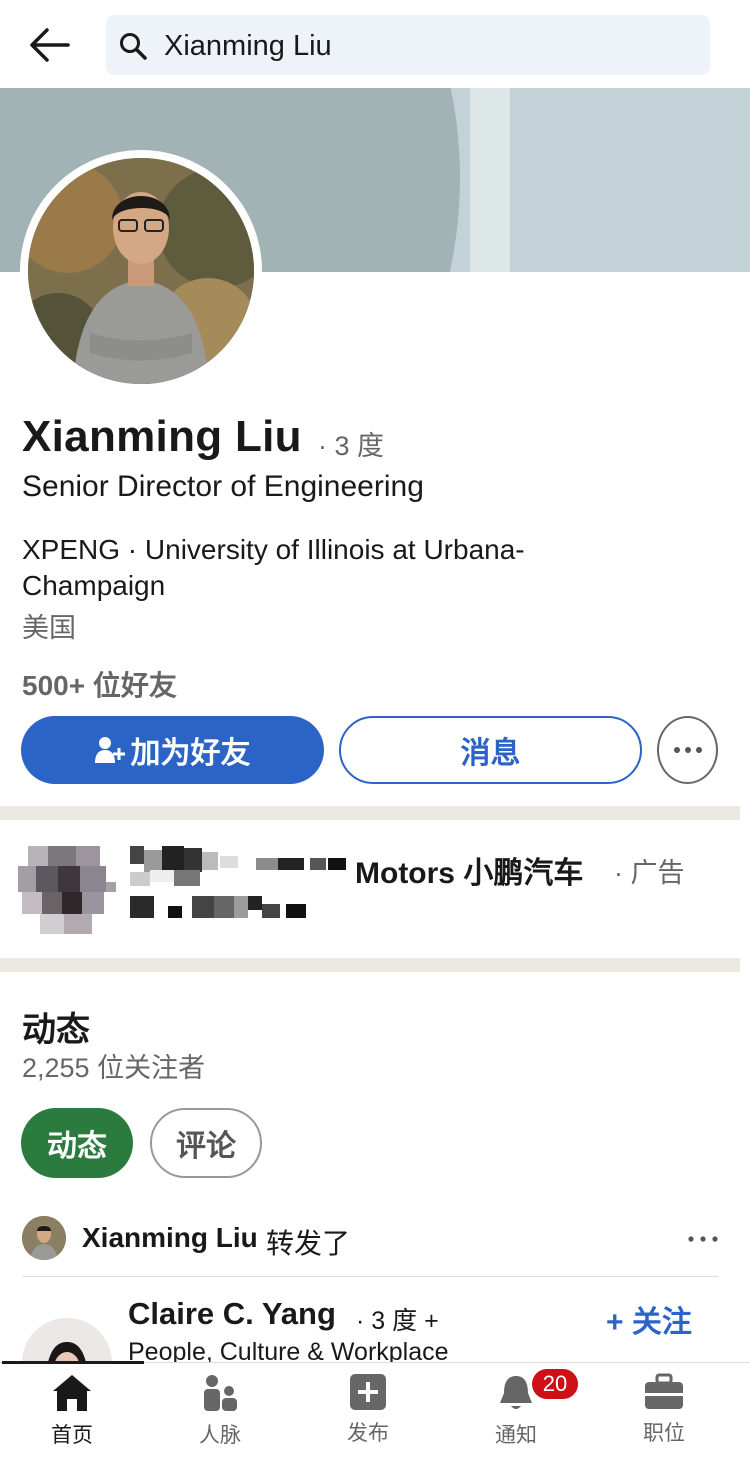 The image size is (750, 1466). What do you see at coordinates (109, 750) in the screenshot?
I see `add-person-icon` at bounding box center [109, 750].